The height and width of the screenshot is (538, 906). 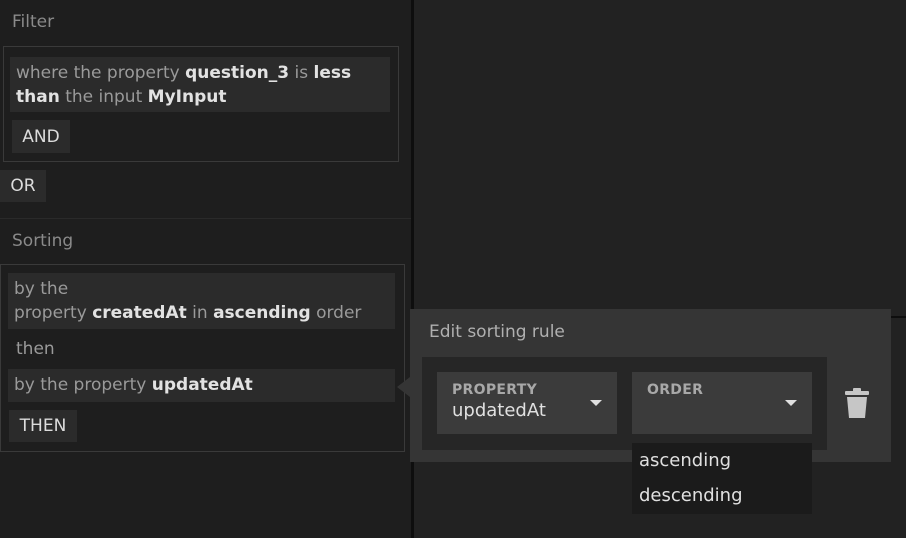 I want to click on order-option-descending: descending, so click(x=691, y=495).